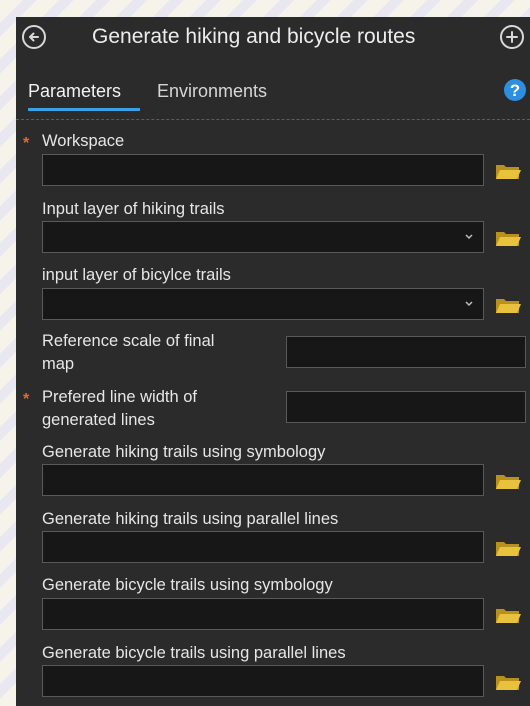 Image resolution: width=530 pixels, height=706 pixels. What do you see at coordinates (133, 209) in the screenshot?
I see `param-label-hiking-layer: Input layer of hiking trails` at bounding box center [133, 209].